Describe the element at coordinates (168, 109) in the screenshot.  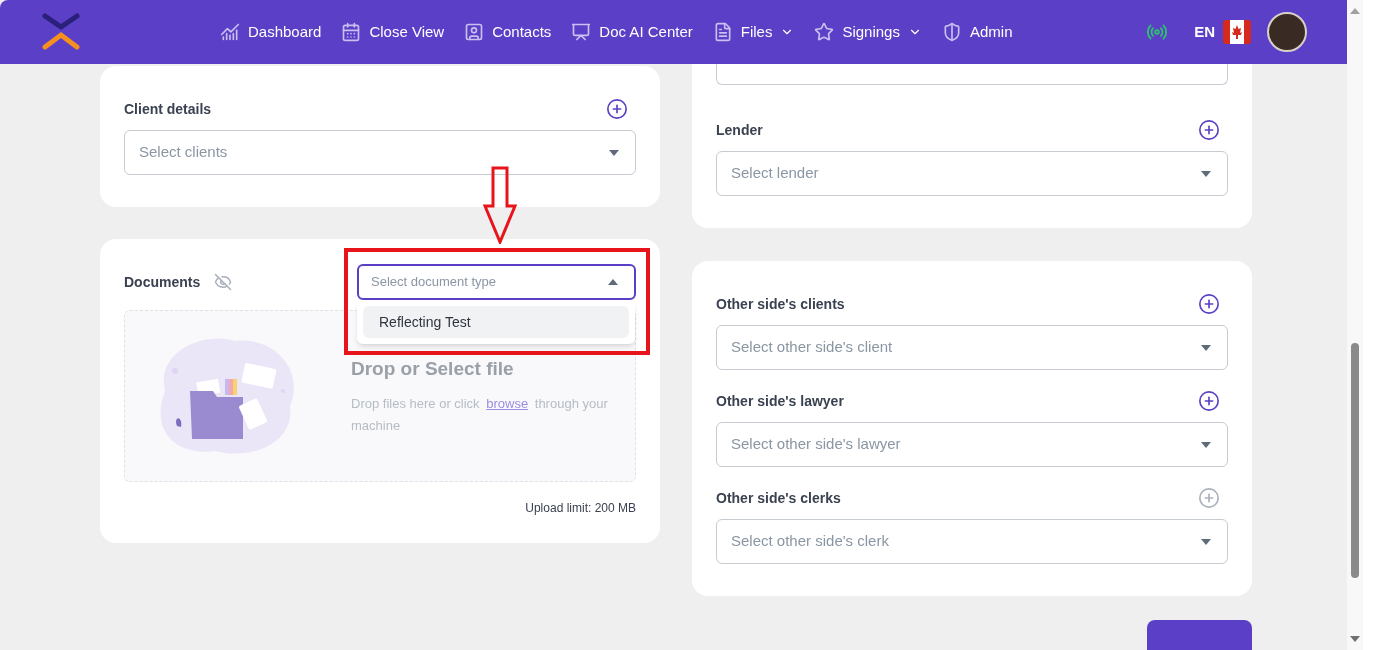
I see `field-label: Client details` at that location.